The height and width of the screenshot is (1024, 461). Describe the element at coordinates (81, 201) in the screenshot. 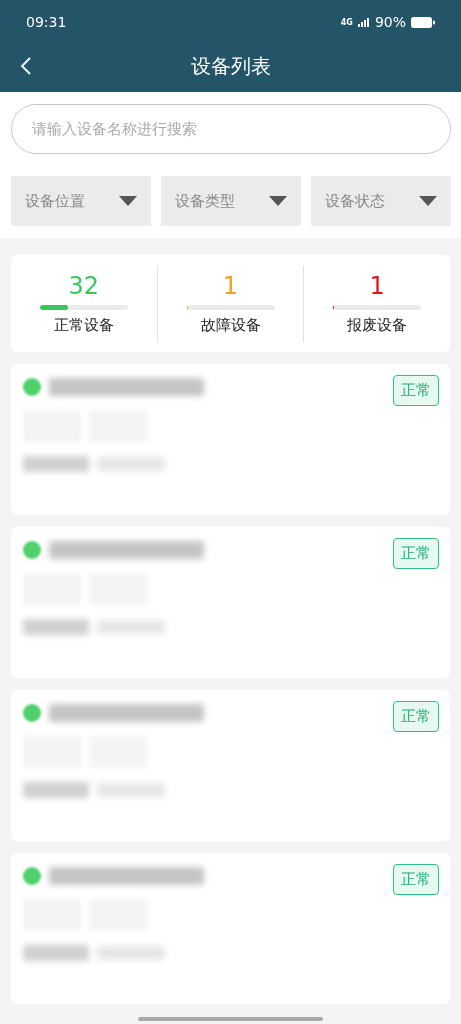

I see `filter-dropdown: 设备位置` at that location.